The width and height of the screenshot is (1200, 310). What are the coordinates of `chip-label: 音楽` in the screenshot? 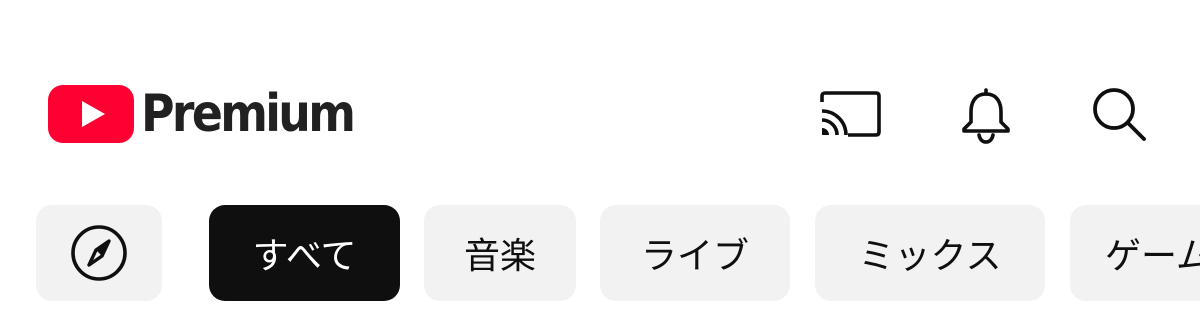 It's located at (499, 256).